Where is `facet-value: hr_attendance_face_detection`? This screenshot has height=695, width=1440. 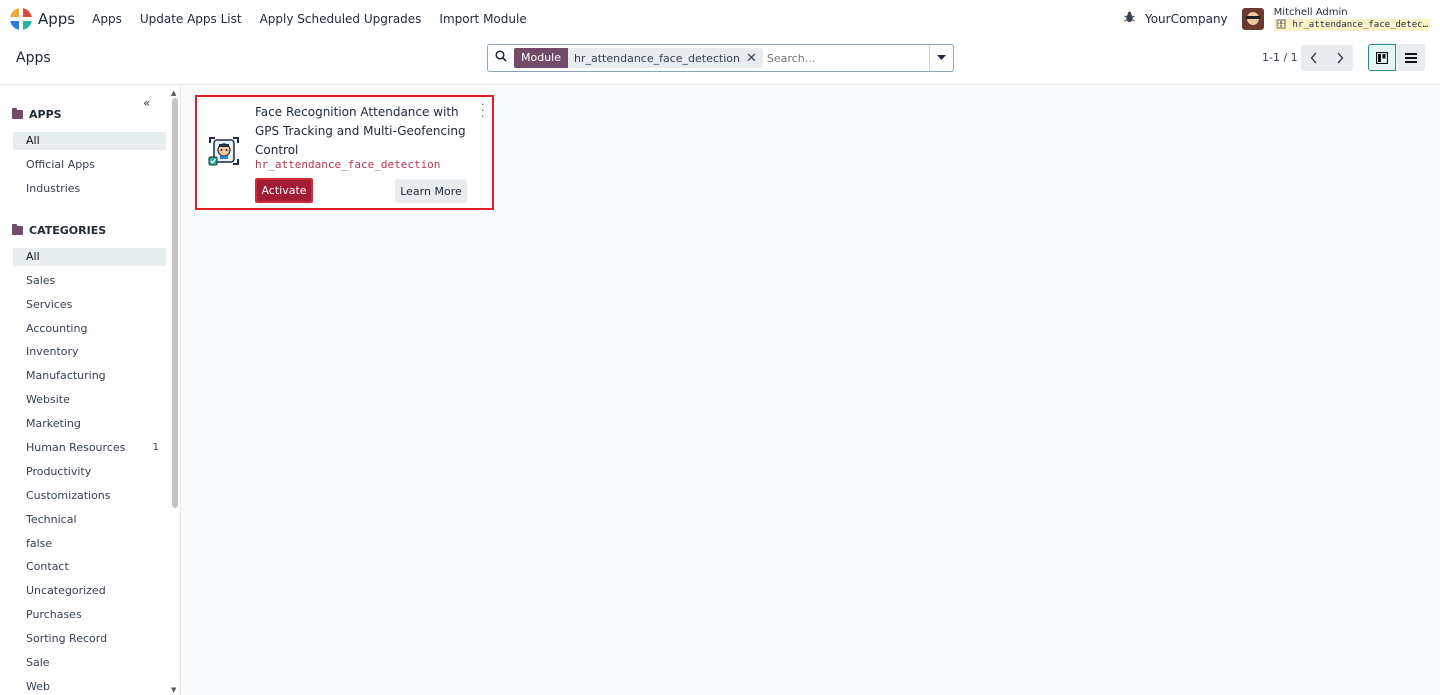
facet-value: hr_attendance_face_detection is located at coordinates (657, 58).